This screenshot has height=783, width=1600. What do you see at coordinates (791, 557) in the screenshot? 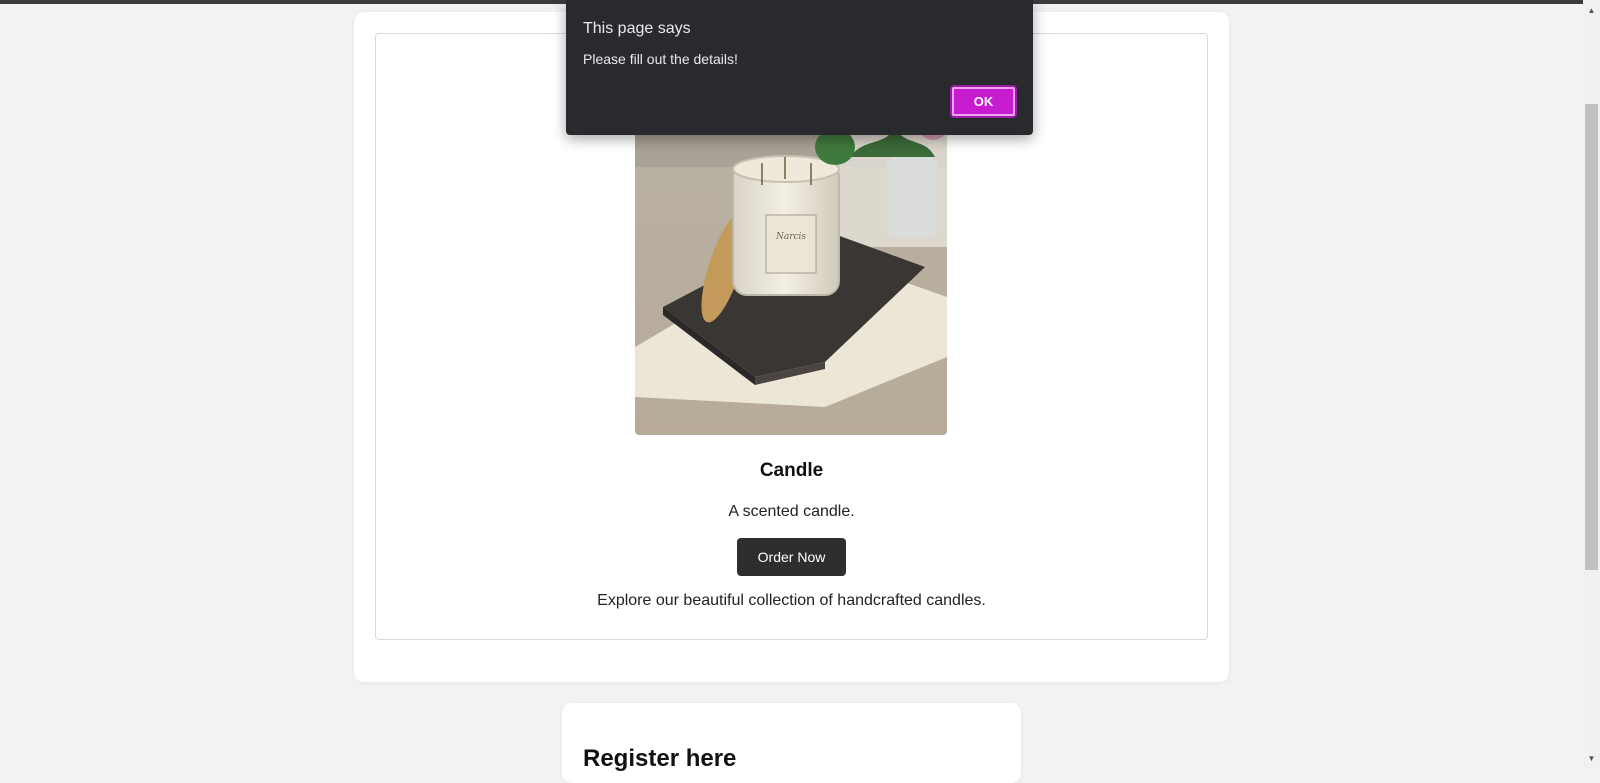
I see `order-now-button: Order Now` at bounding box center [791, 557].